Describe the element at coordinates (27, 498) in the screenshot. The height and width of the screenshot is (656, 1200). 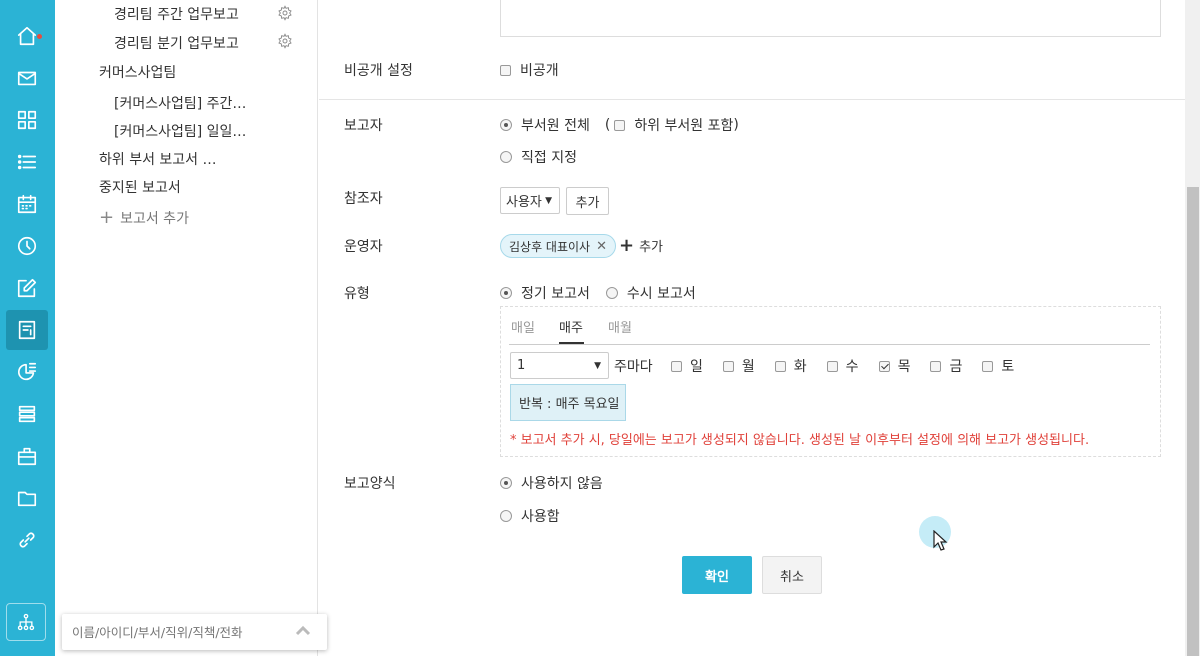
I see `folder-icon` at that location.